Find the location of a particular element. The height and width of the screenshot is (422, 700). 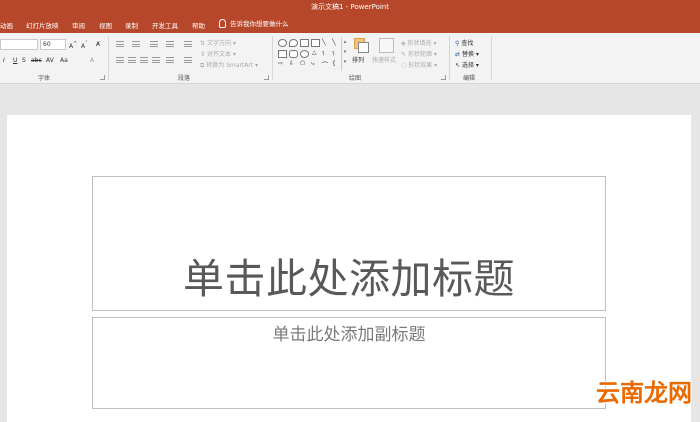

replace-icon: ⇄ is located at coordinates (458, 54).